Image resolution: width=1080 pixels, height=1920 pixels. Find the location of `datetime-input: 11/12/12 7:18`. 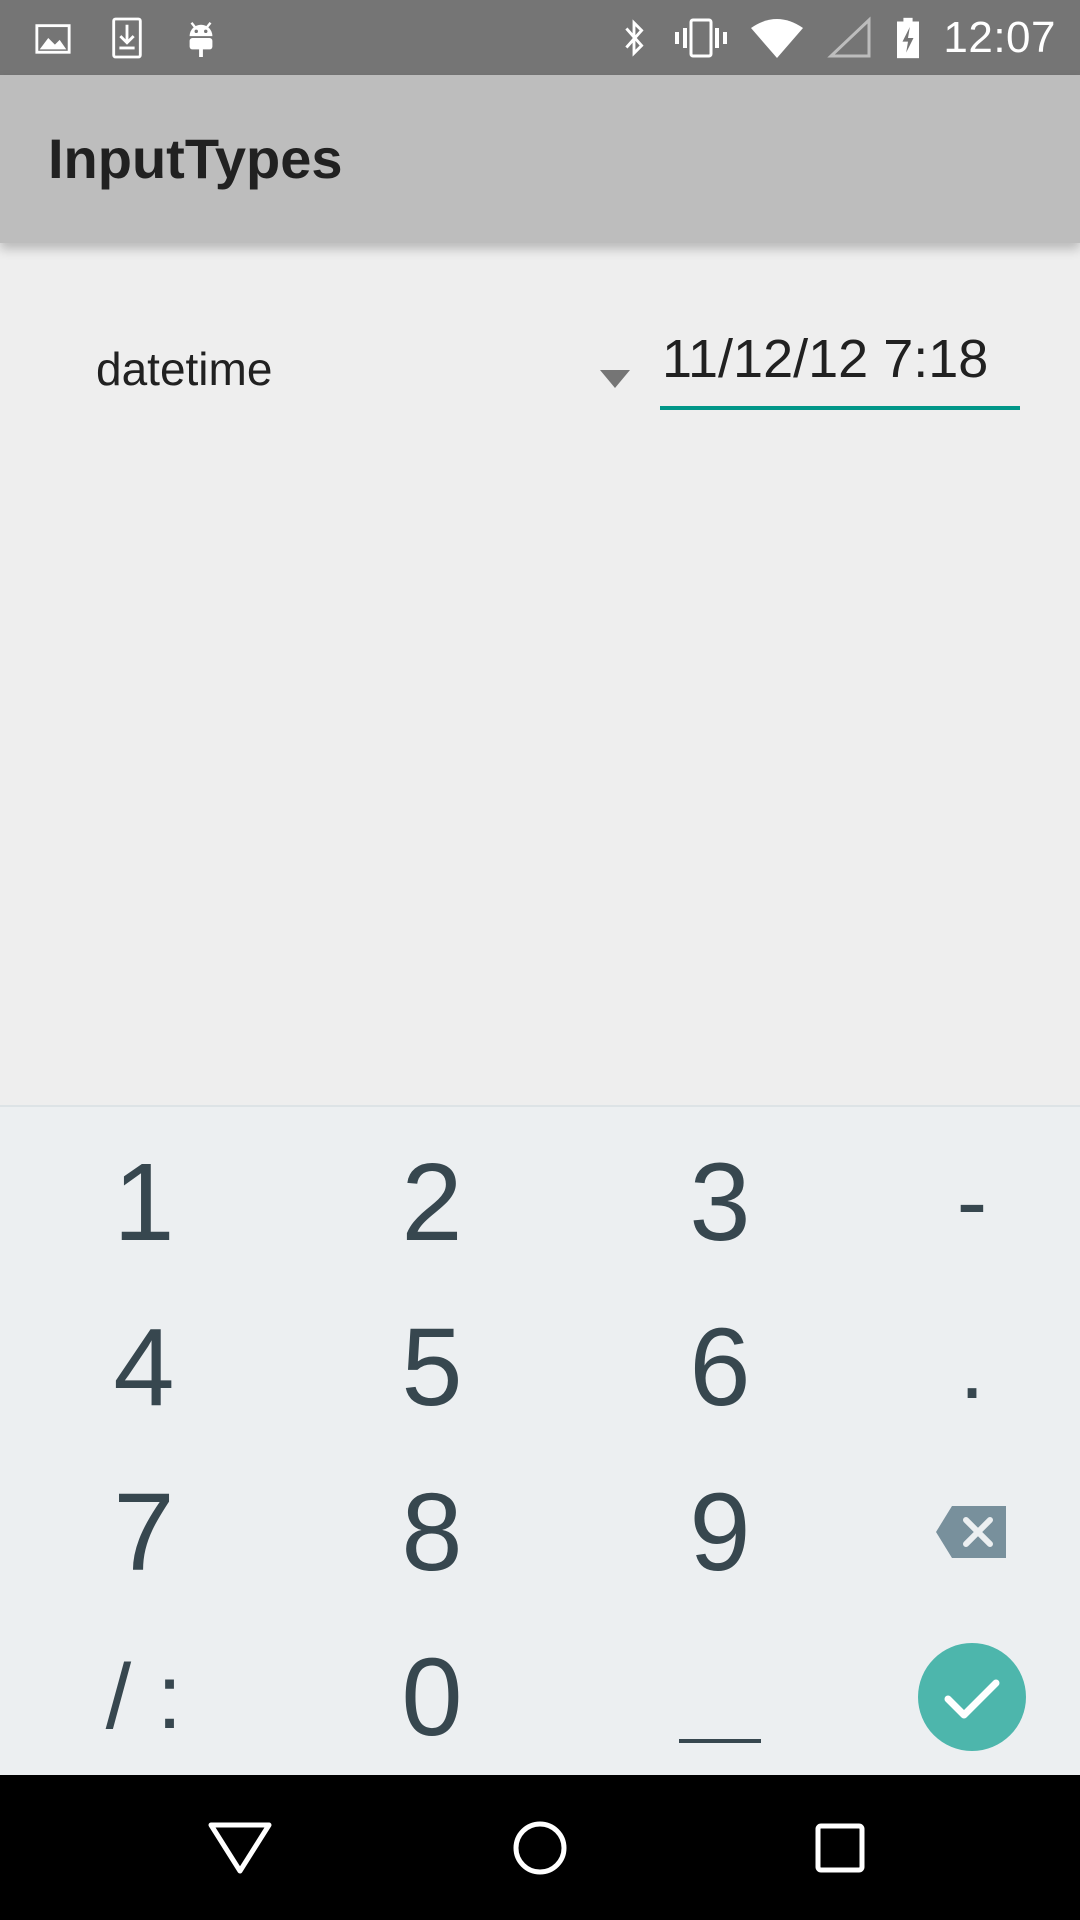

datetime-input: 11/12/12 7:18 is located at coordinates (840, 366).